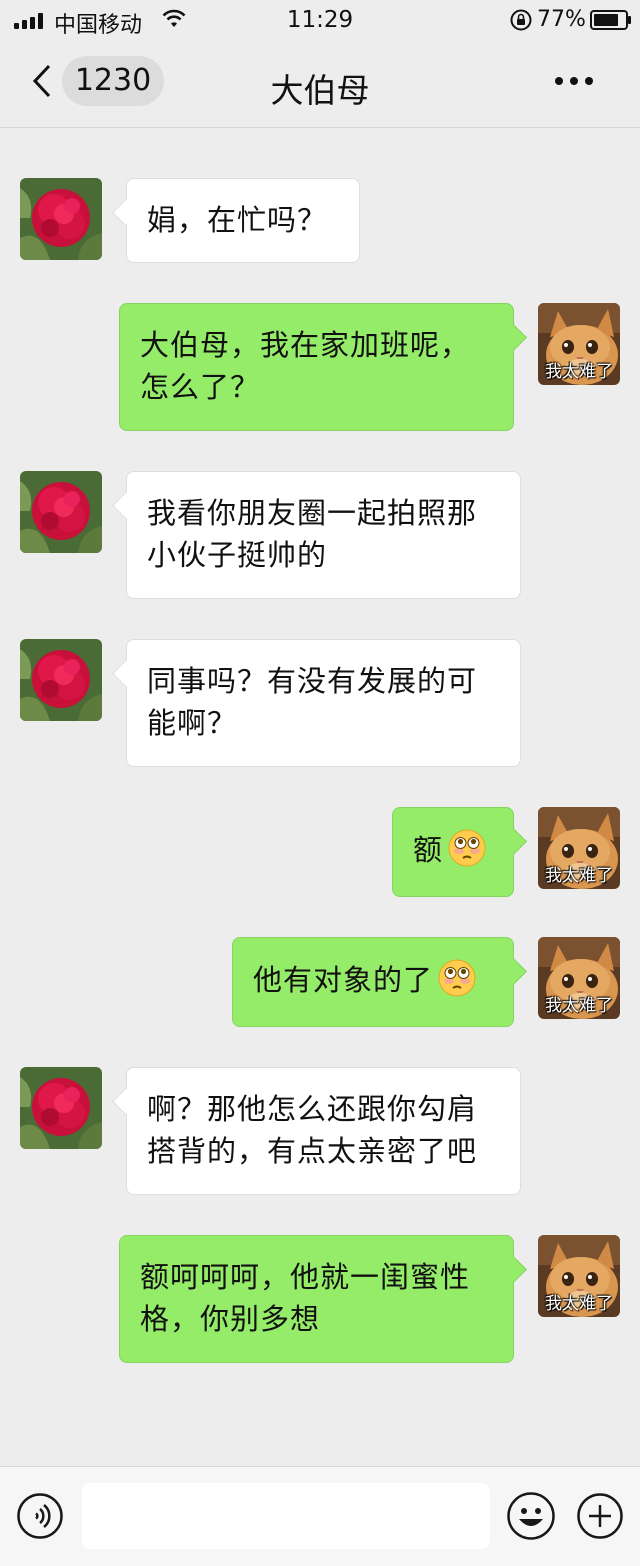 Image resolution: width=640 pixels, height=1566 pixels. What do you see at coordinates (323, 703) in the screenshot?
I see `message-bubble-received: 同事吗？有没有发展的可 能啊？` at bounding box center [323, 703].